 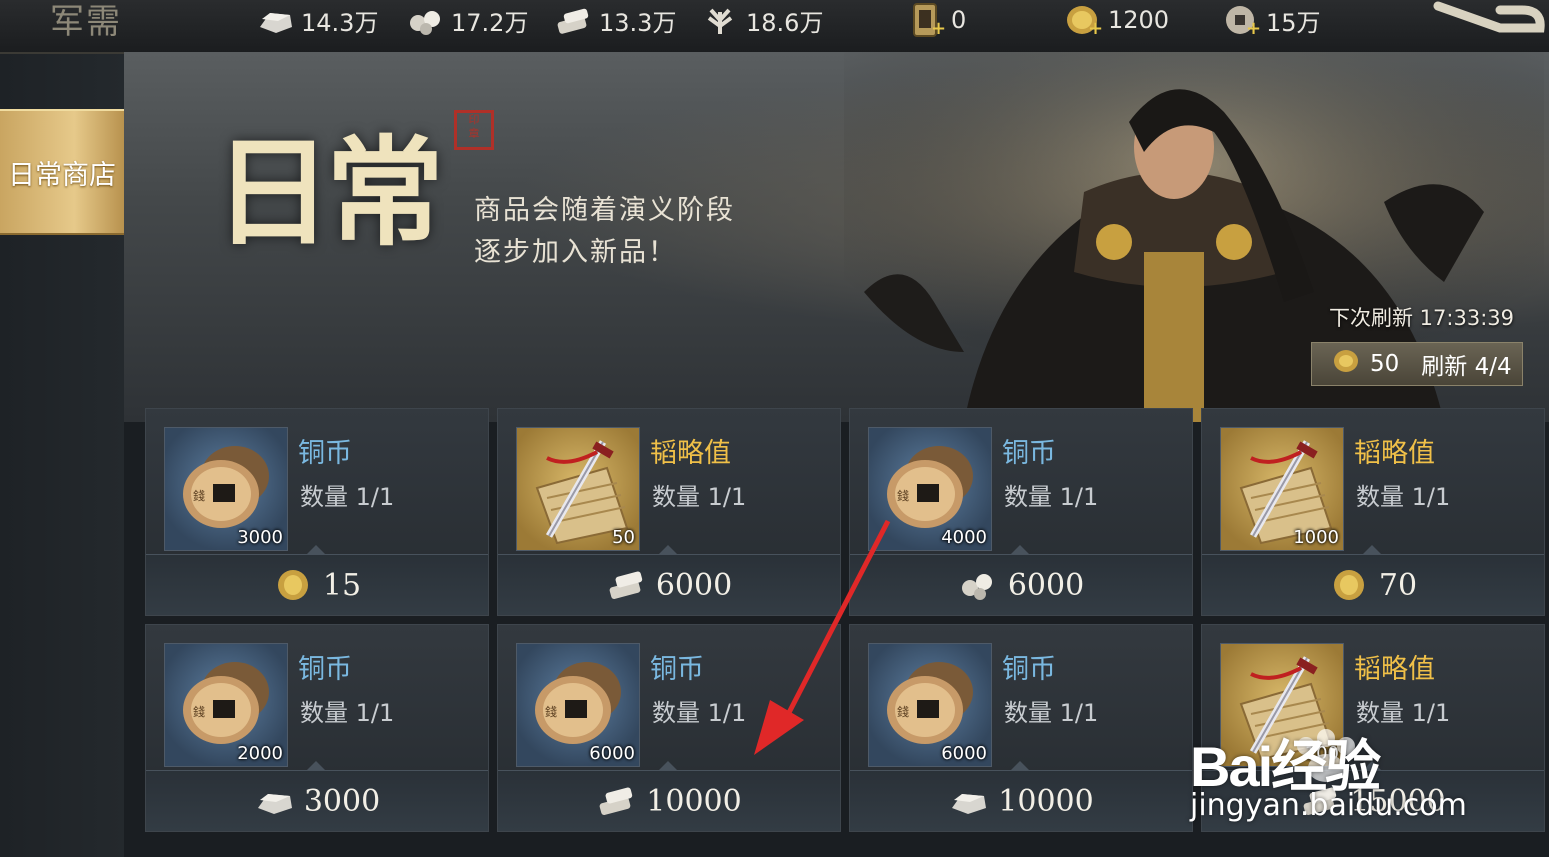 I want to click on buy-button: 6000, so click(x=1021, y=580).